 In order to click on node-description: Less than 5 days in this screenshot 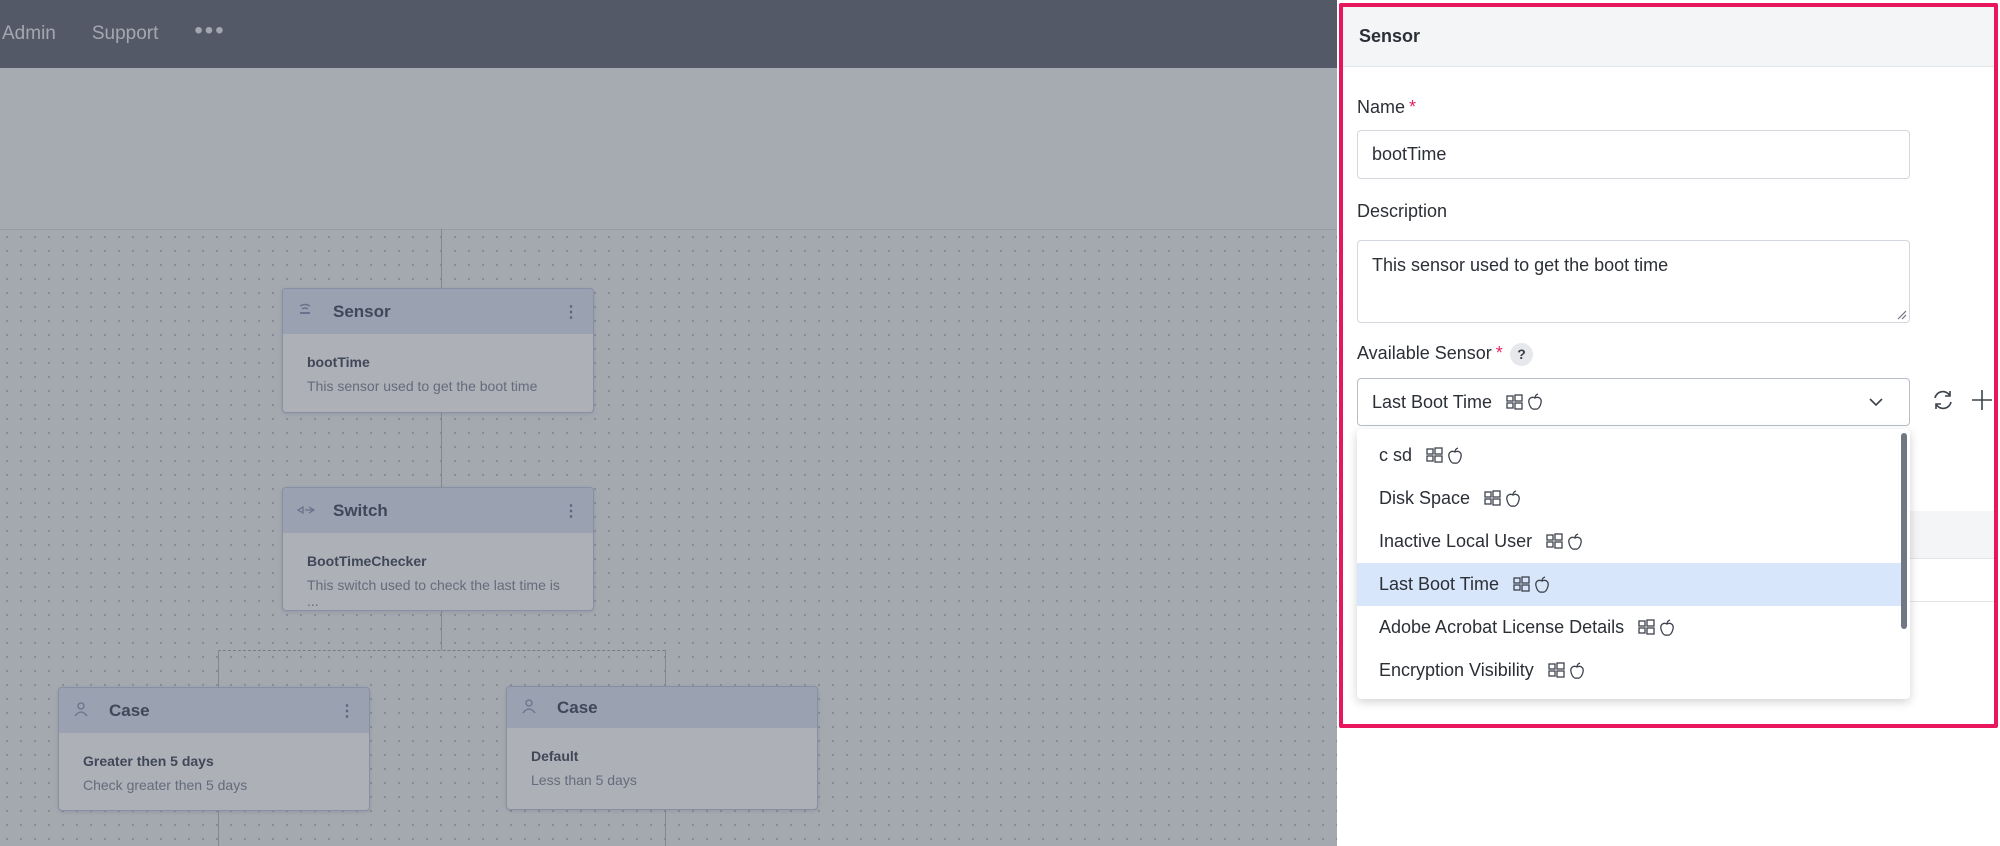, I will do `click(584, 780)`.